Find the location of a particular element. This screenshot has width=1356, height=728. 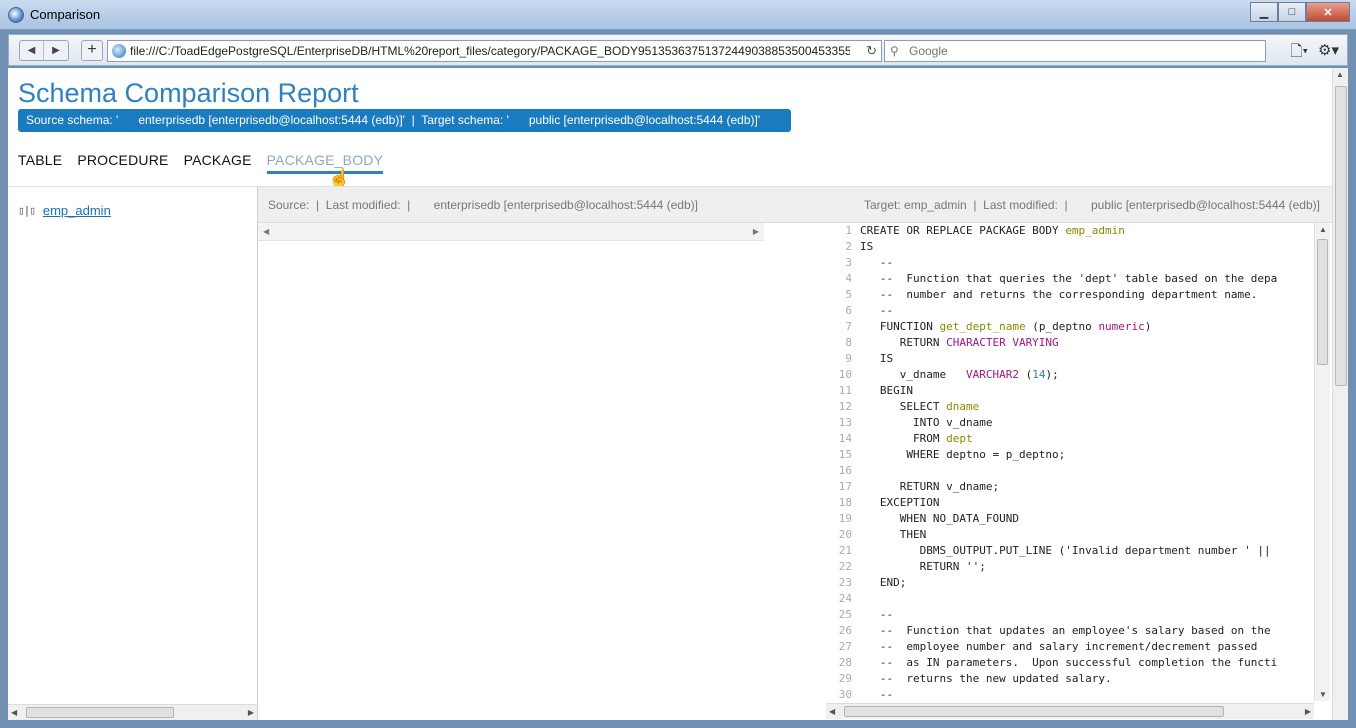

page-menu-icon: 🗋▾ is located at coordinates (1299, 53).